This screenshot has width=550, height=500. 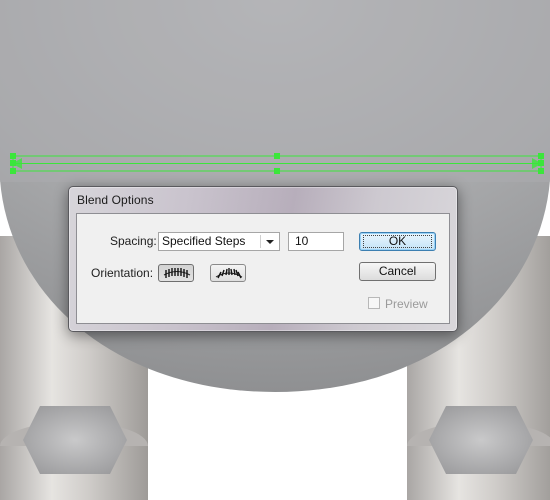 I want to click on spacing-dropdown-value: Specified Steps, so click(x=204, y=241).